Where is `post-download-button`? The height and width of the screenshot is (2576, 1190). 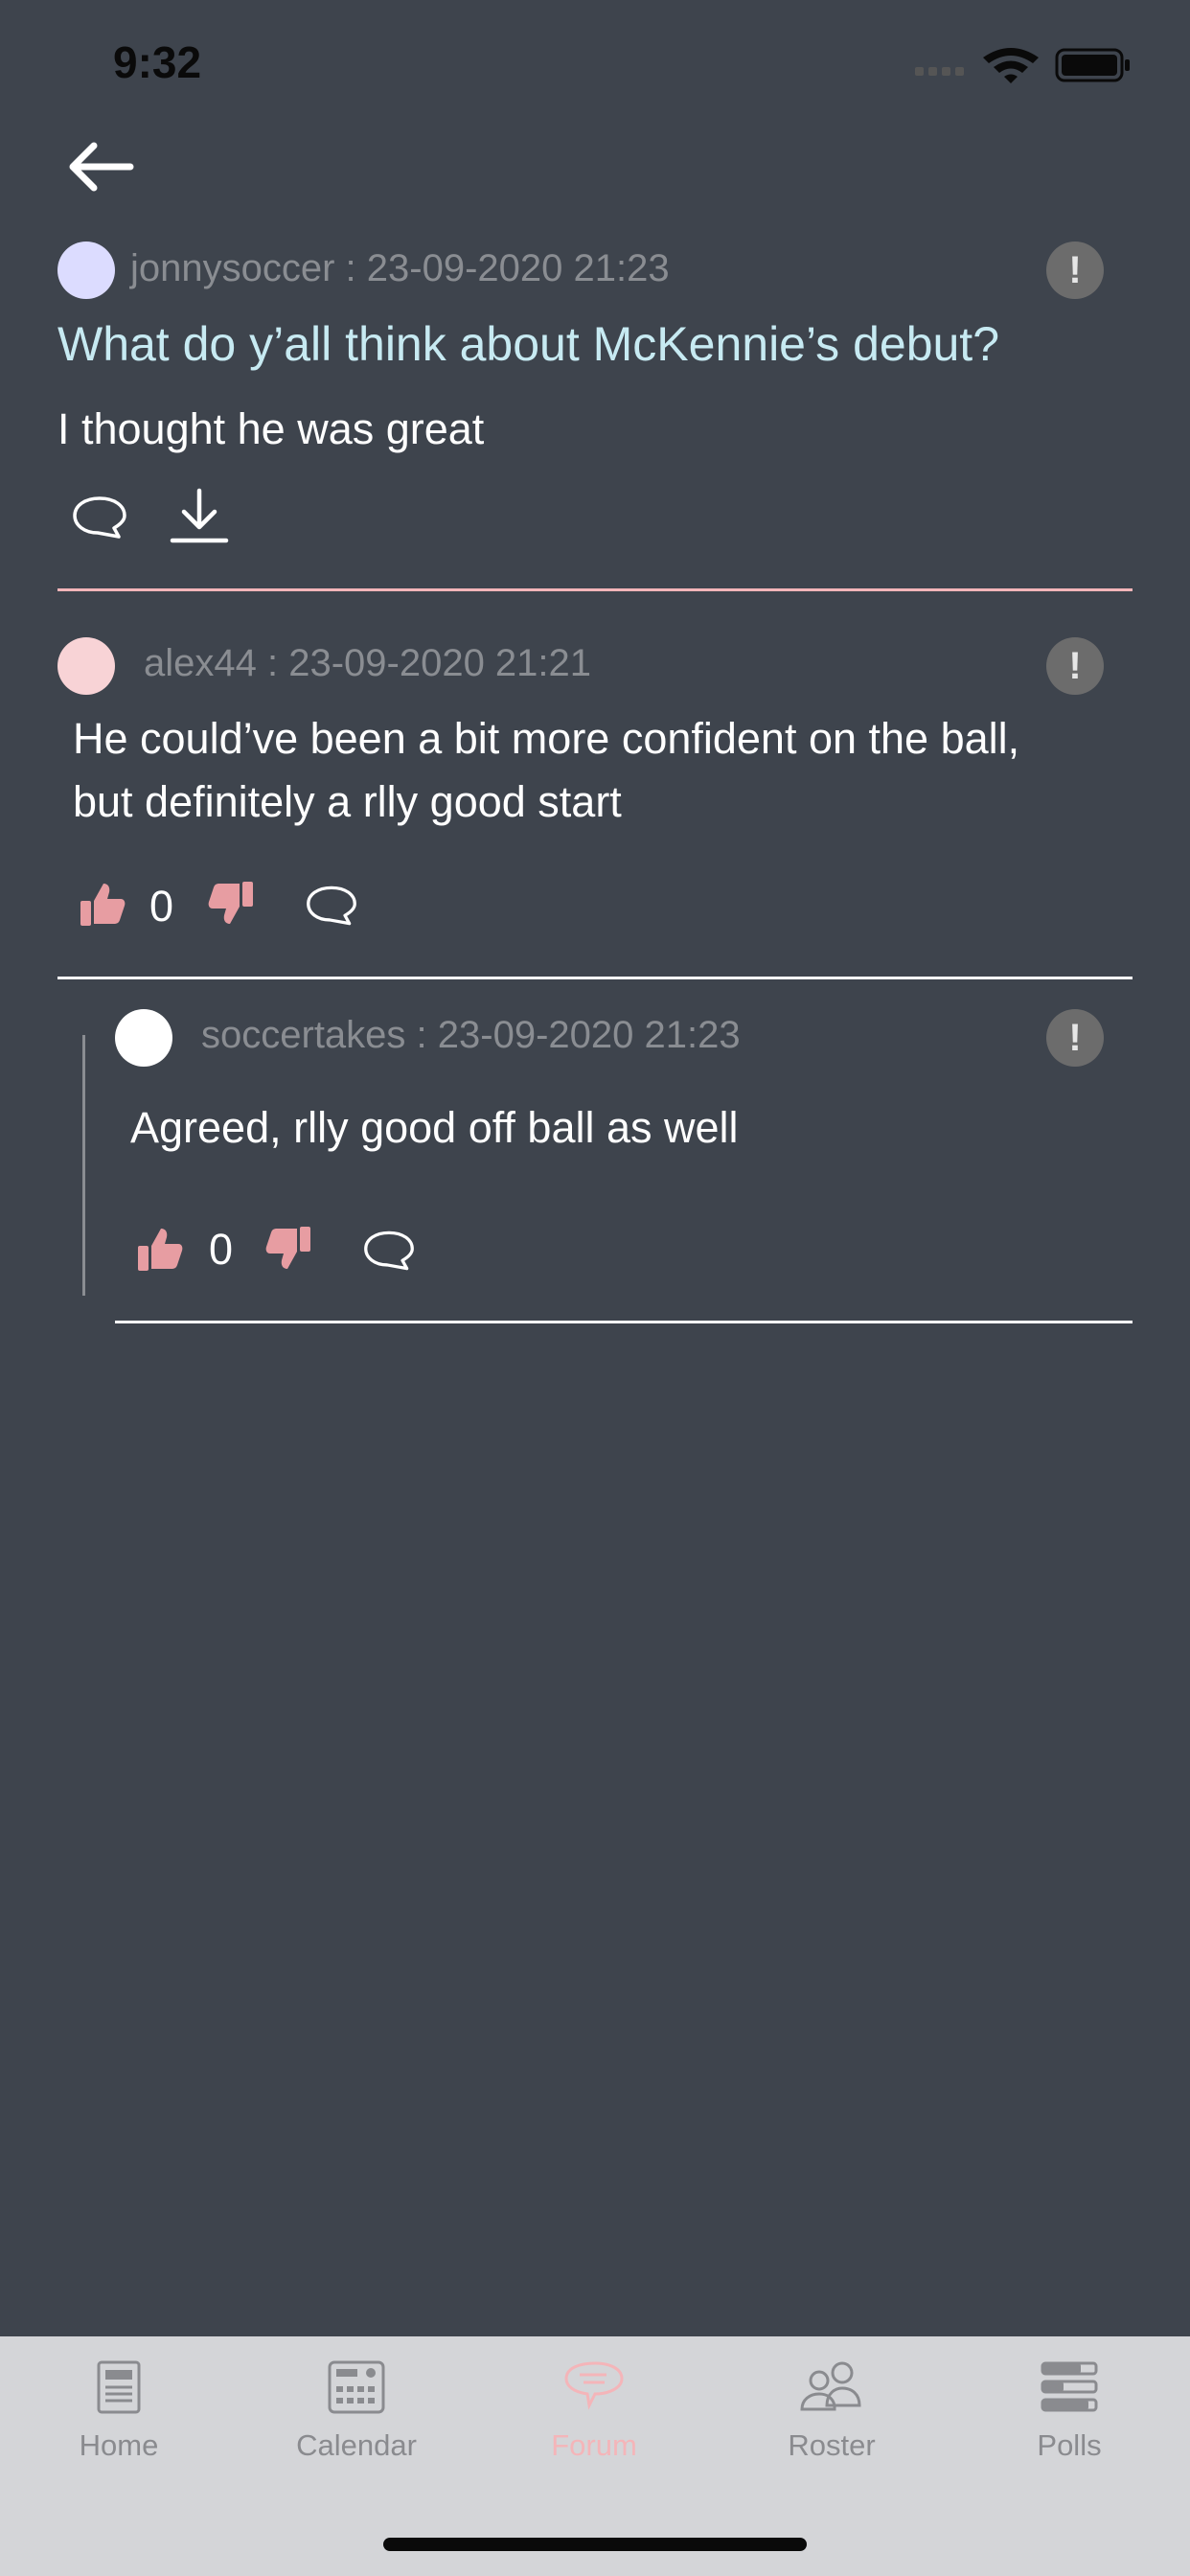 post-download-button is located at coordinates (199, 518).